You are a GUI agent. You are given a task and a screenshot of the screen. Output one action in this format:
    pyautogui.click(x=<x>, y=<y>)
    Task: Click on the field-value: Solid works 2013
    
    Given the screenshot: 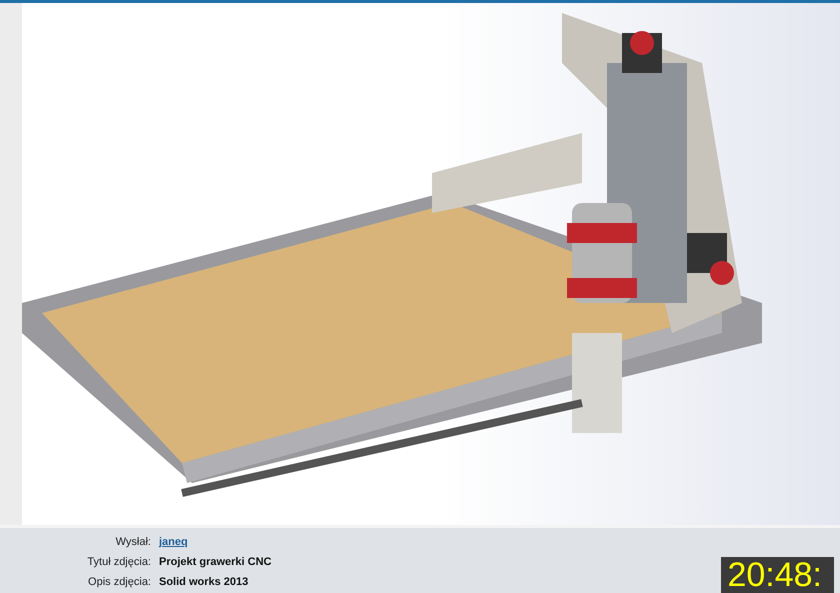 What is the action you would take?
    pyautogui.click(x=203, y=582)
    